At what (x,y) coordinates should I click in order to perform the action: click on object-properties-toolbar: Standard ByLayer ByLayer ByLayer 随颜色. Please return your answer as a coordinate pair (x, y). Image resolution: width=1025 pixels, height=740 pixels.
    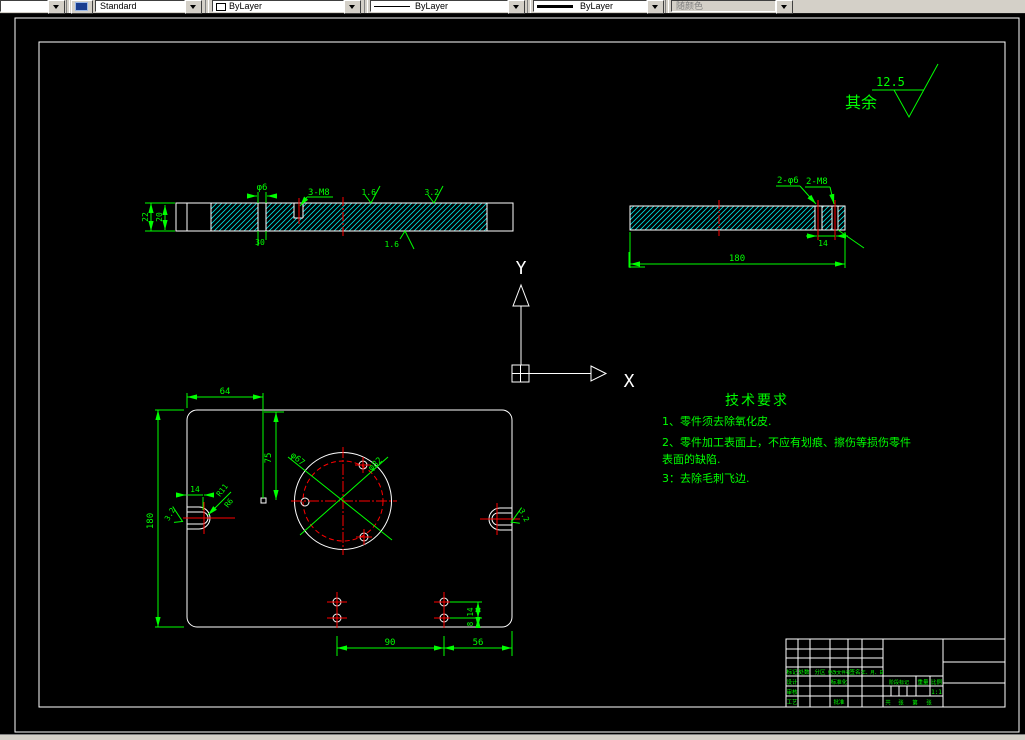
    Looking at the image, I should click on (512, 7).